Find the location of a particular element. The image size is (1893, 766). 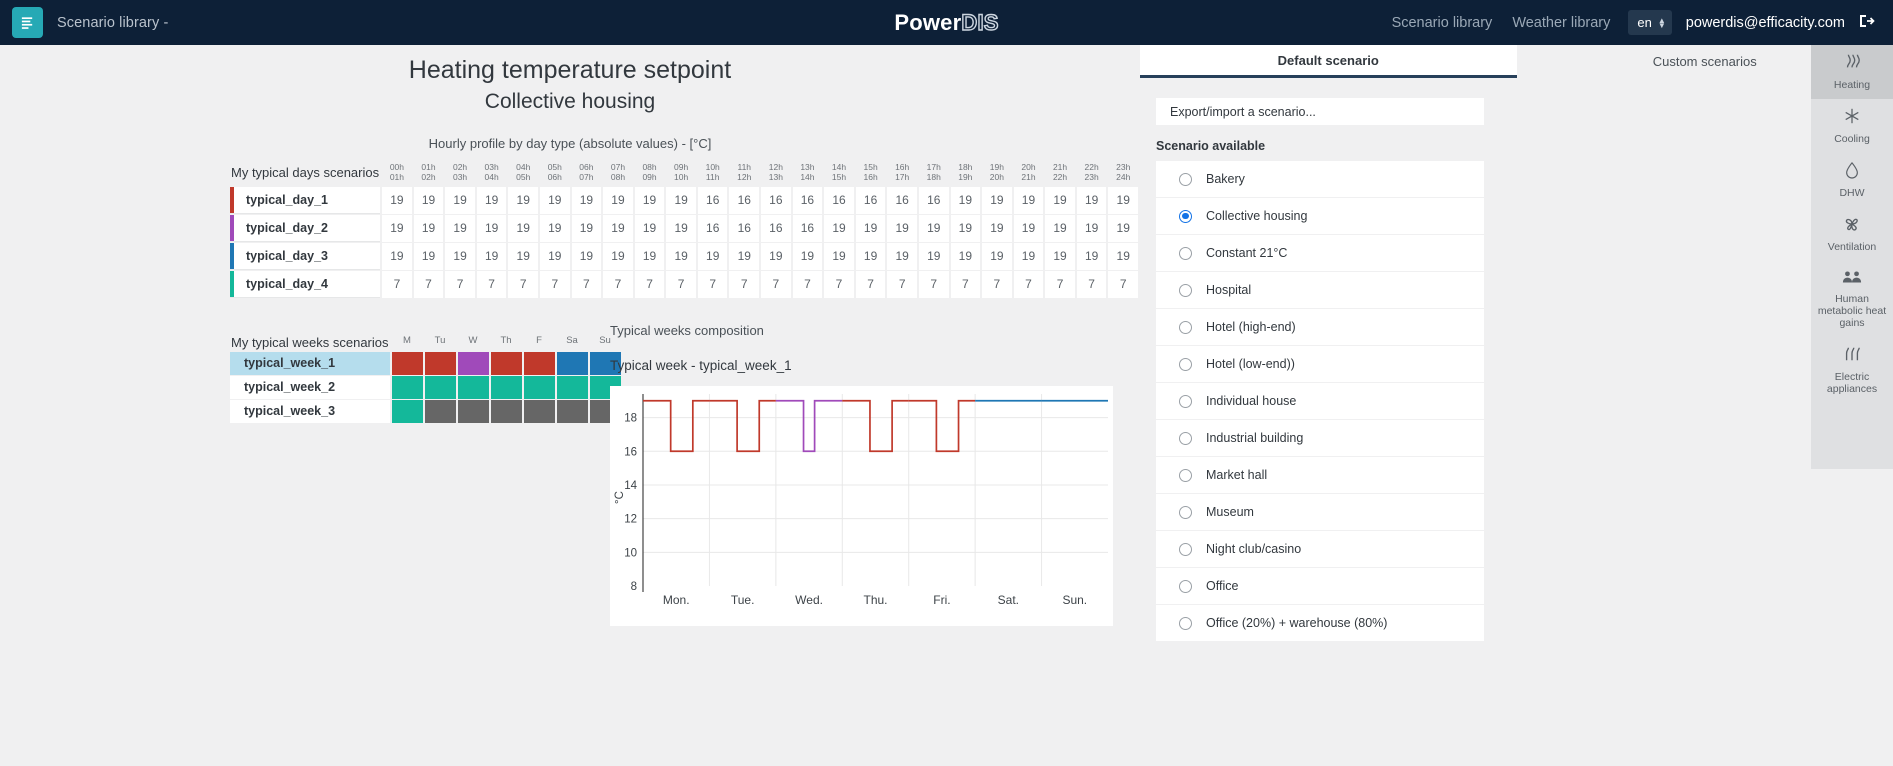

scenario-list-item: Hospital is located at coordinates (1320, 290).